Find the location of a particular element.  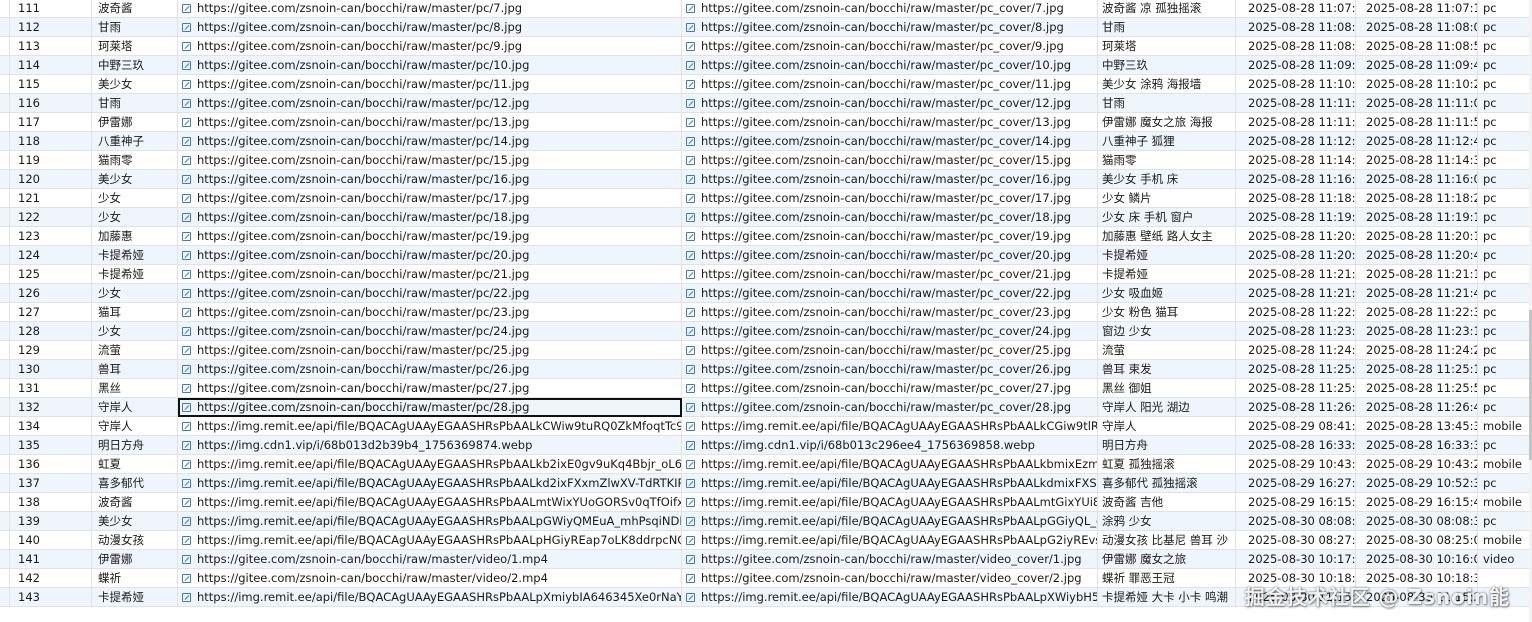

cell-tags: 波奇酱 凉 孤独摇滚 is located at coordinates (1167, 9).